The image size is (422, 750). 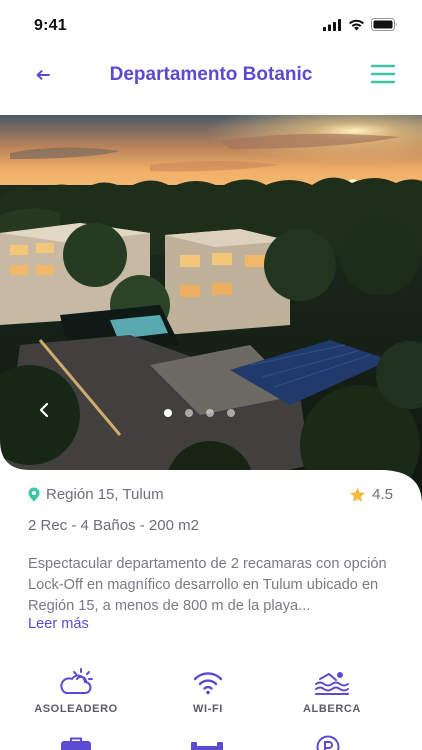 I want to click on parking-icon, so click(x=328, y=742).